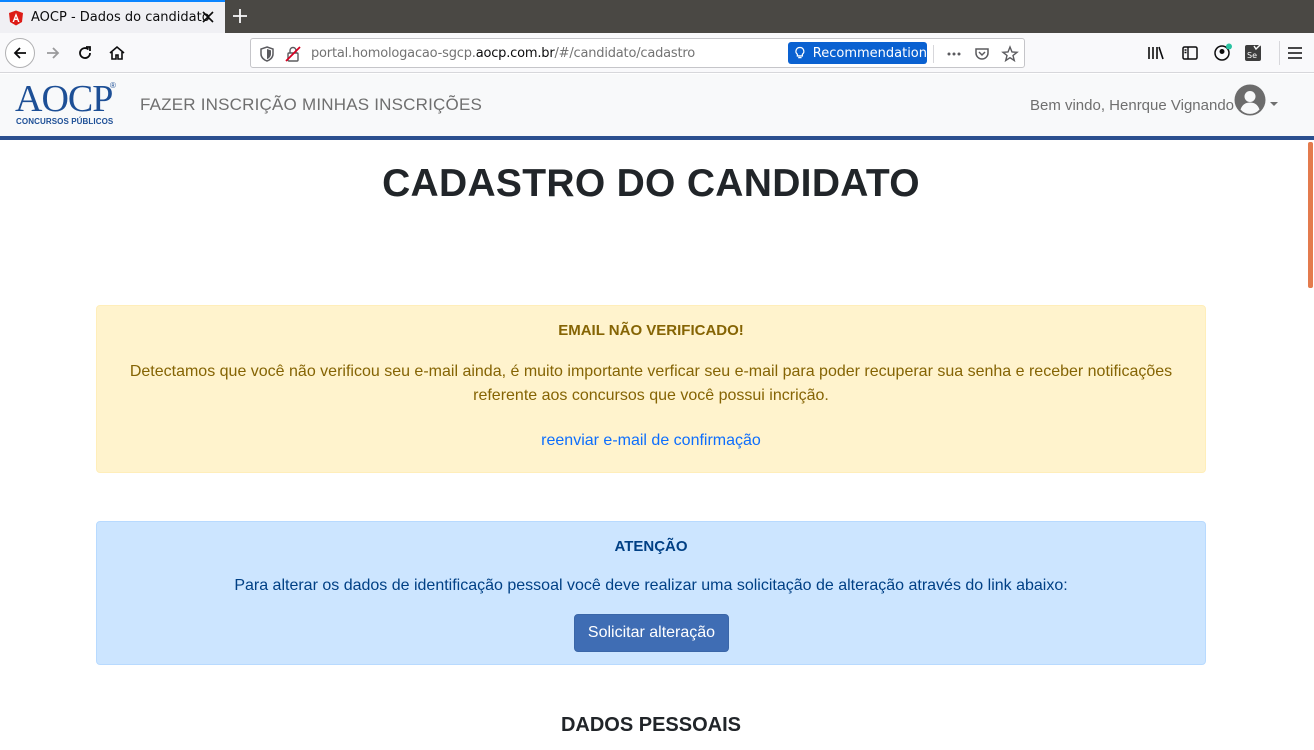 The height and width of the screenshot is (750, 1314). I want to click on aocp-logo: AOCP ® CONCURSOS PÚBLICOS, so click(67, 105).